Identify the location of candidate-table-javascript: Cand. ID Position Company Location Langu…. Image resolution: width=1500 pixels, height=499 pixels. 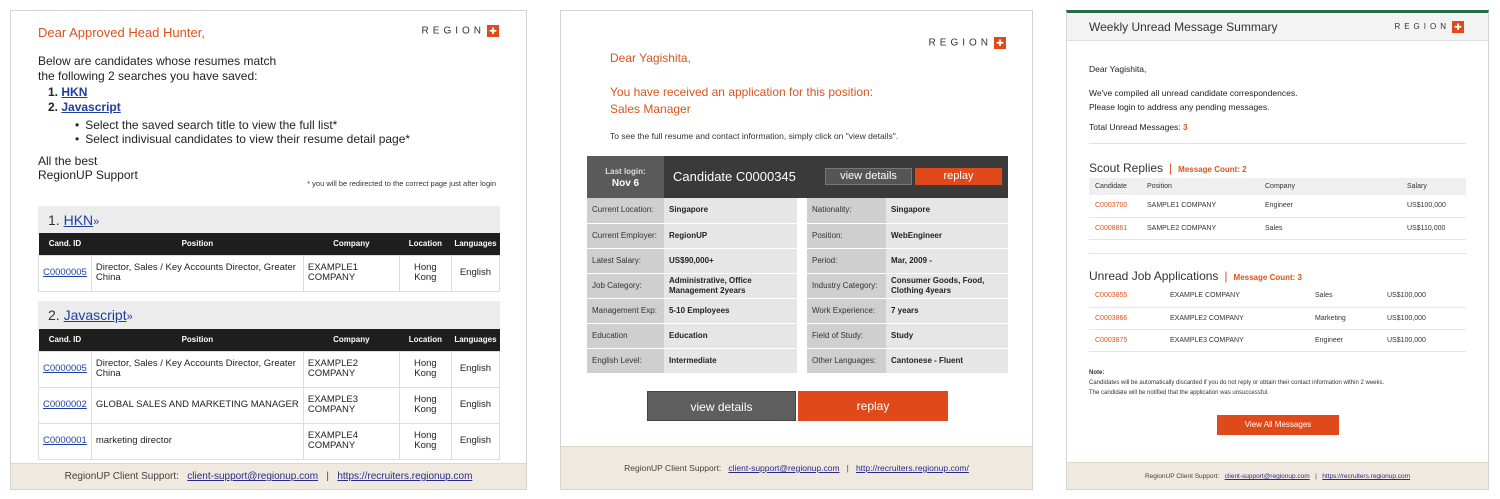
(269, 394).